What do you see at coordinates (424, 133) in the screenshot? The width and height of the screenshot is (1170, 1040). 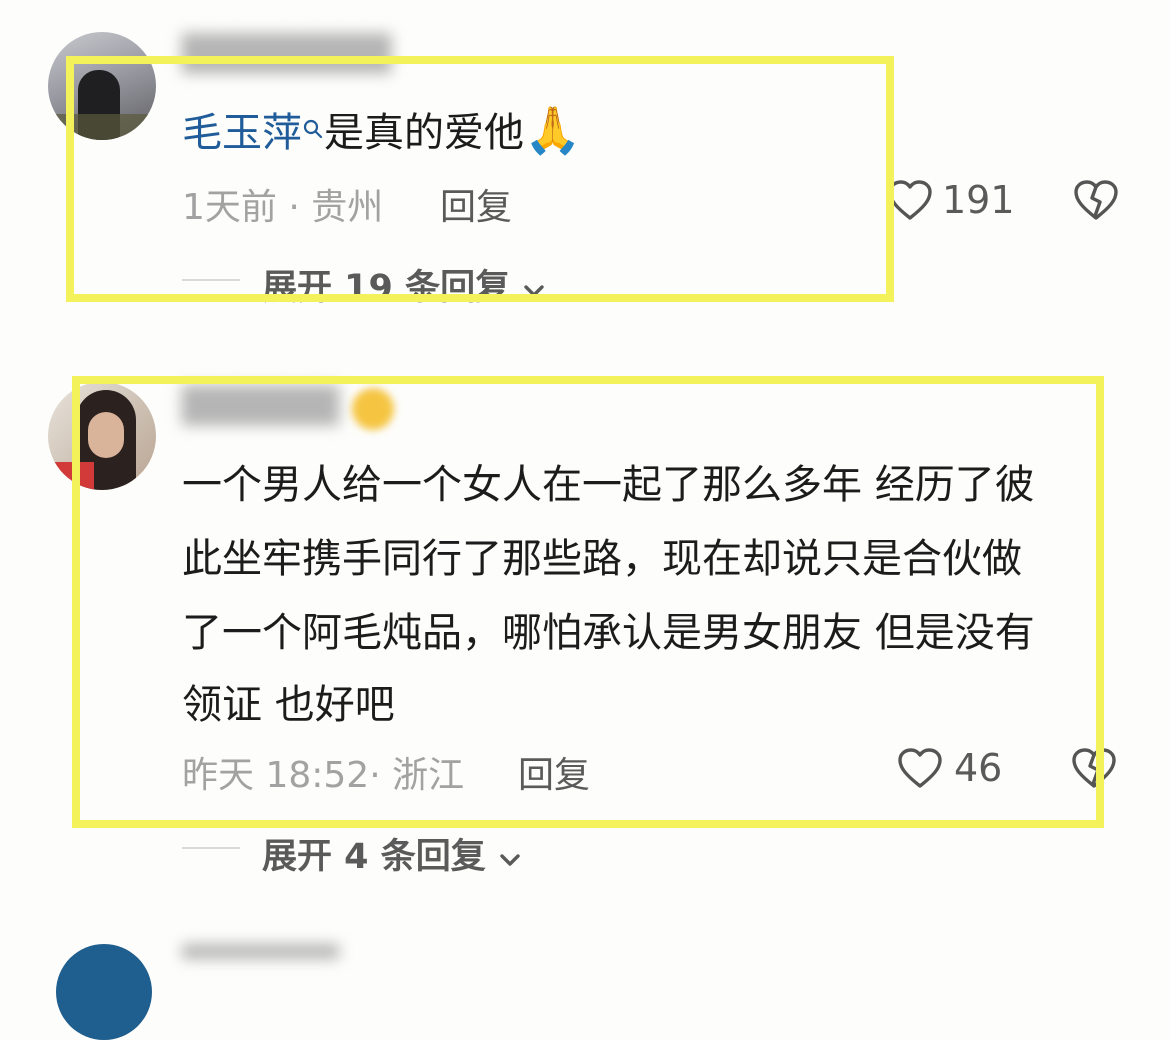 I see `comment-body: 是真的爱他` at bounding box center [424, 133].